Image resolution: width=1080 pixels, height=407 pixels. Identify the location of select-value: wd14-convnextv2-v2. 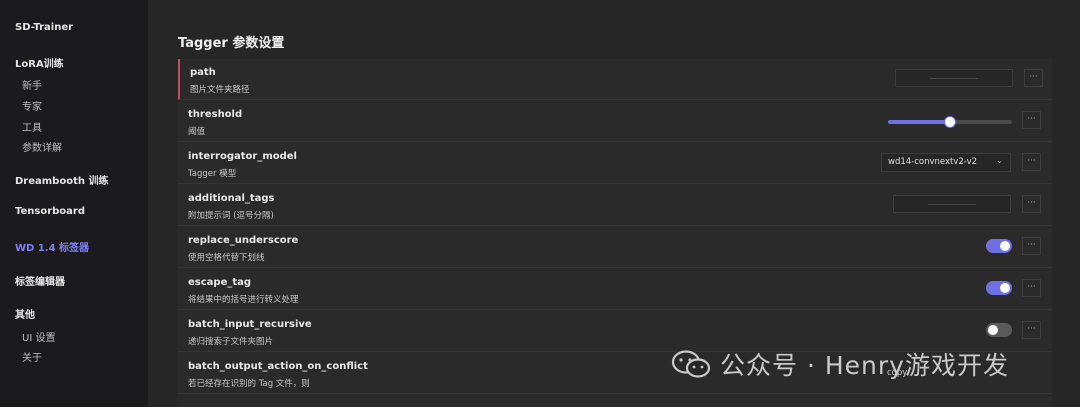
(933, 162).